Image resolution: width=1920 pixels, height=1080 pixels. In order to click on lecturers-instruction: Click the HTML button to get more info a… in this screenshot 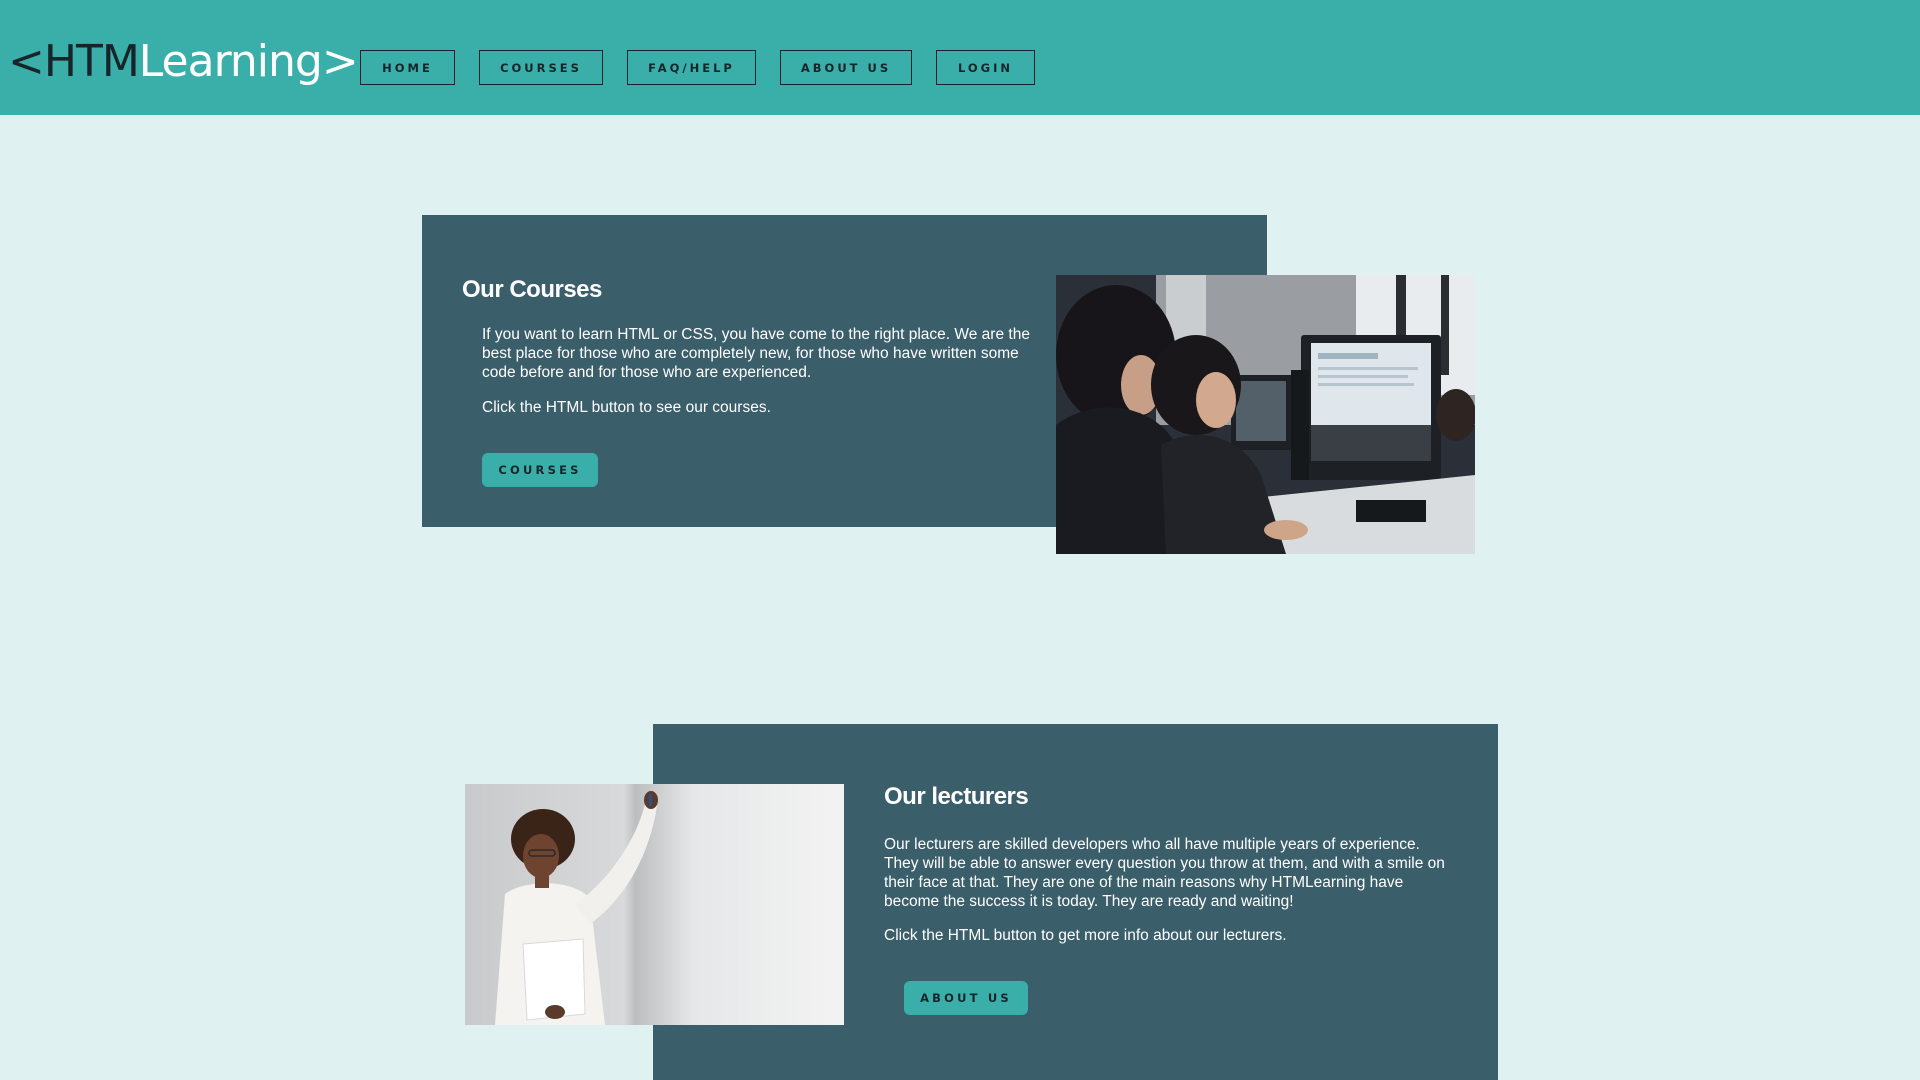, I will do `click(1085, 935)`.